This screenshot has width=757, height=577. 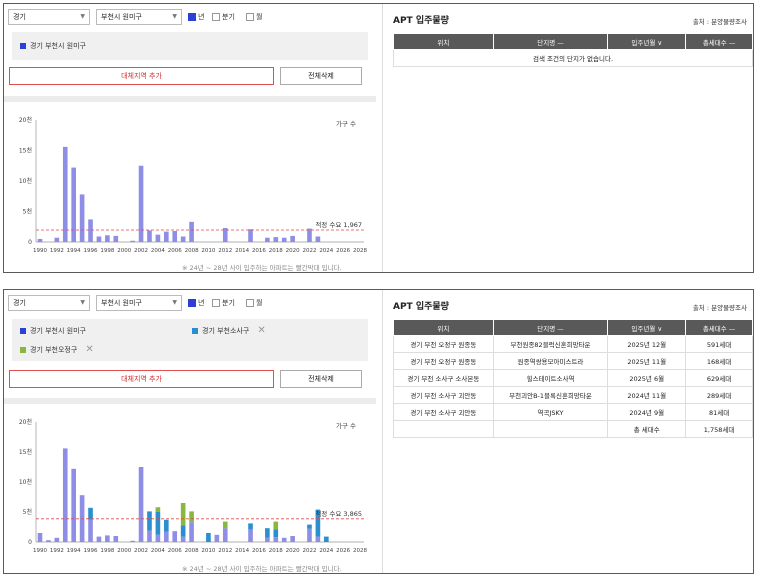 I want to click on y-tick-label: 5천, so click(x=27, y=212).